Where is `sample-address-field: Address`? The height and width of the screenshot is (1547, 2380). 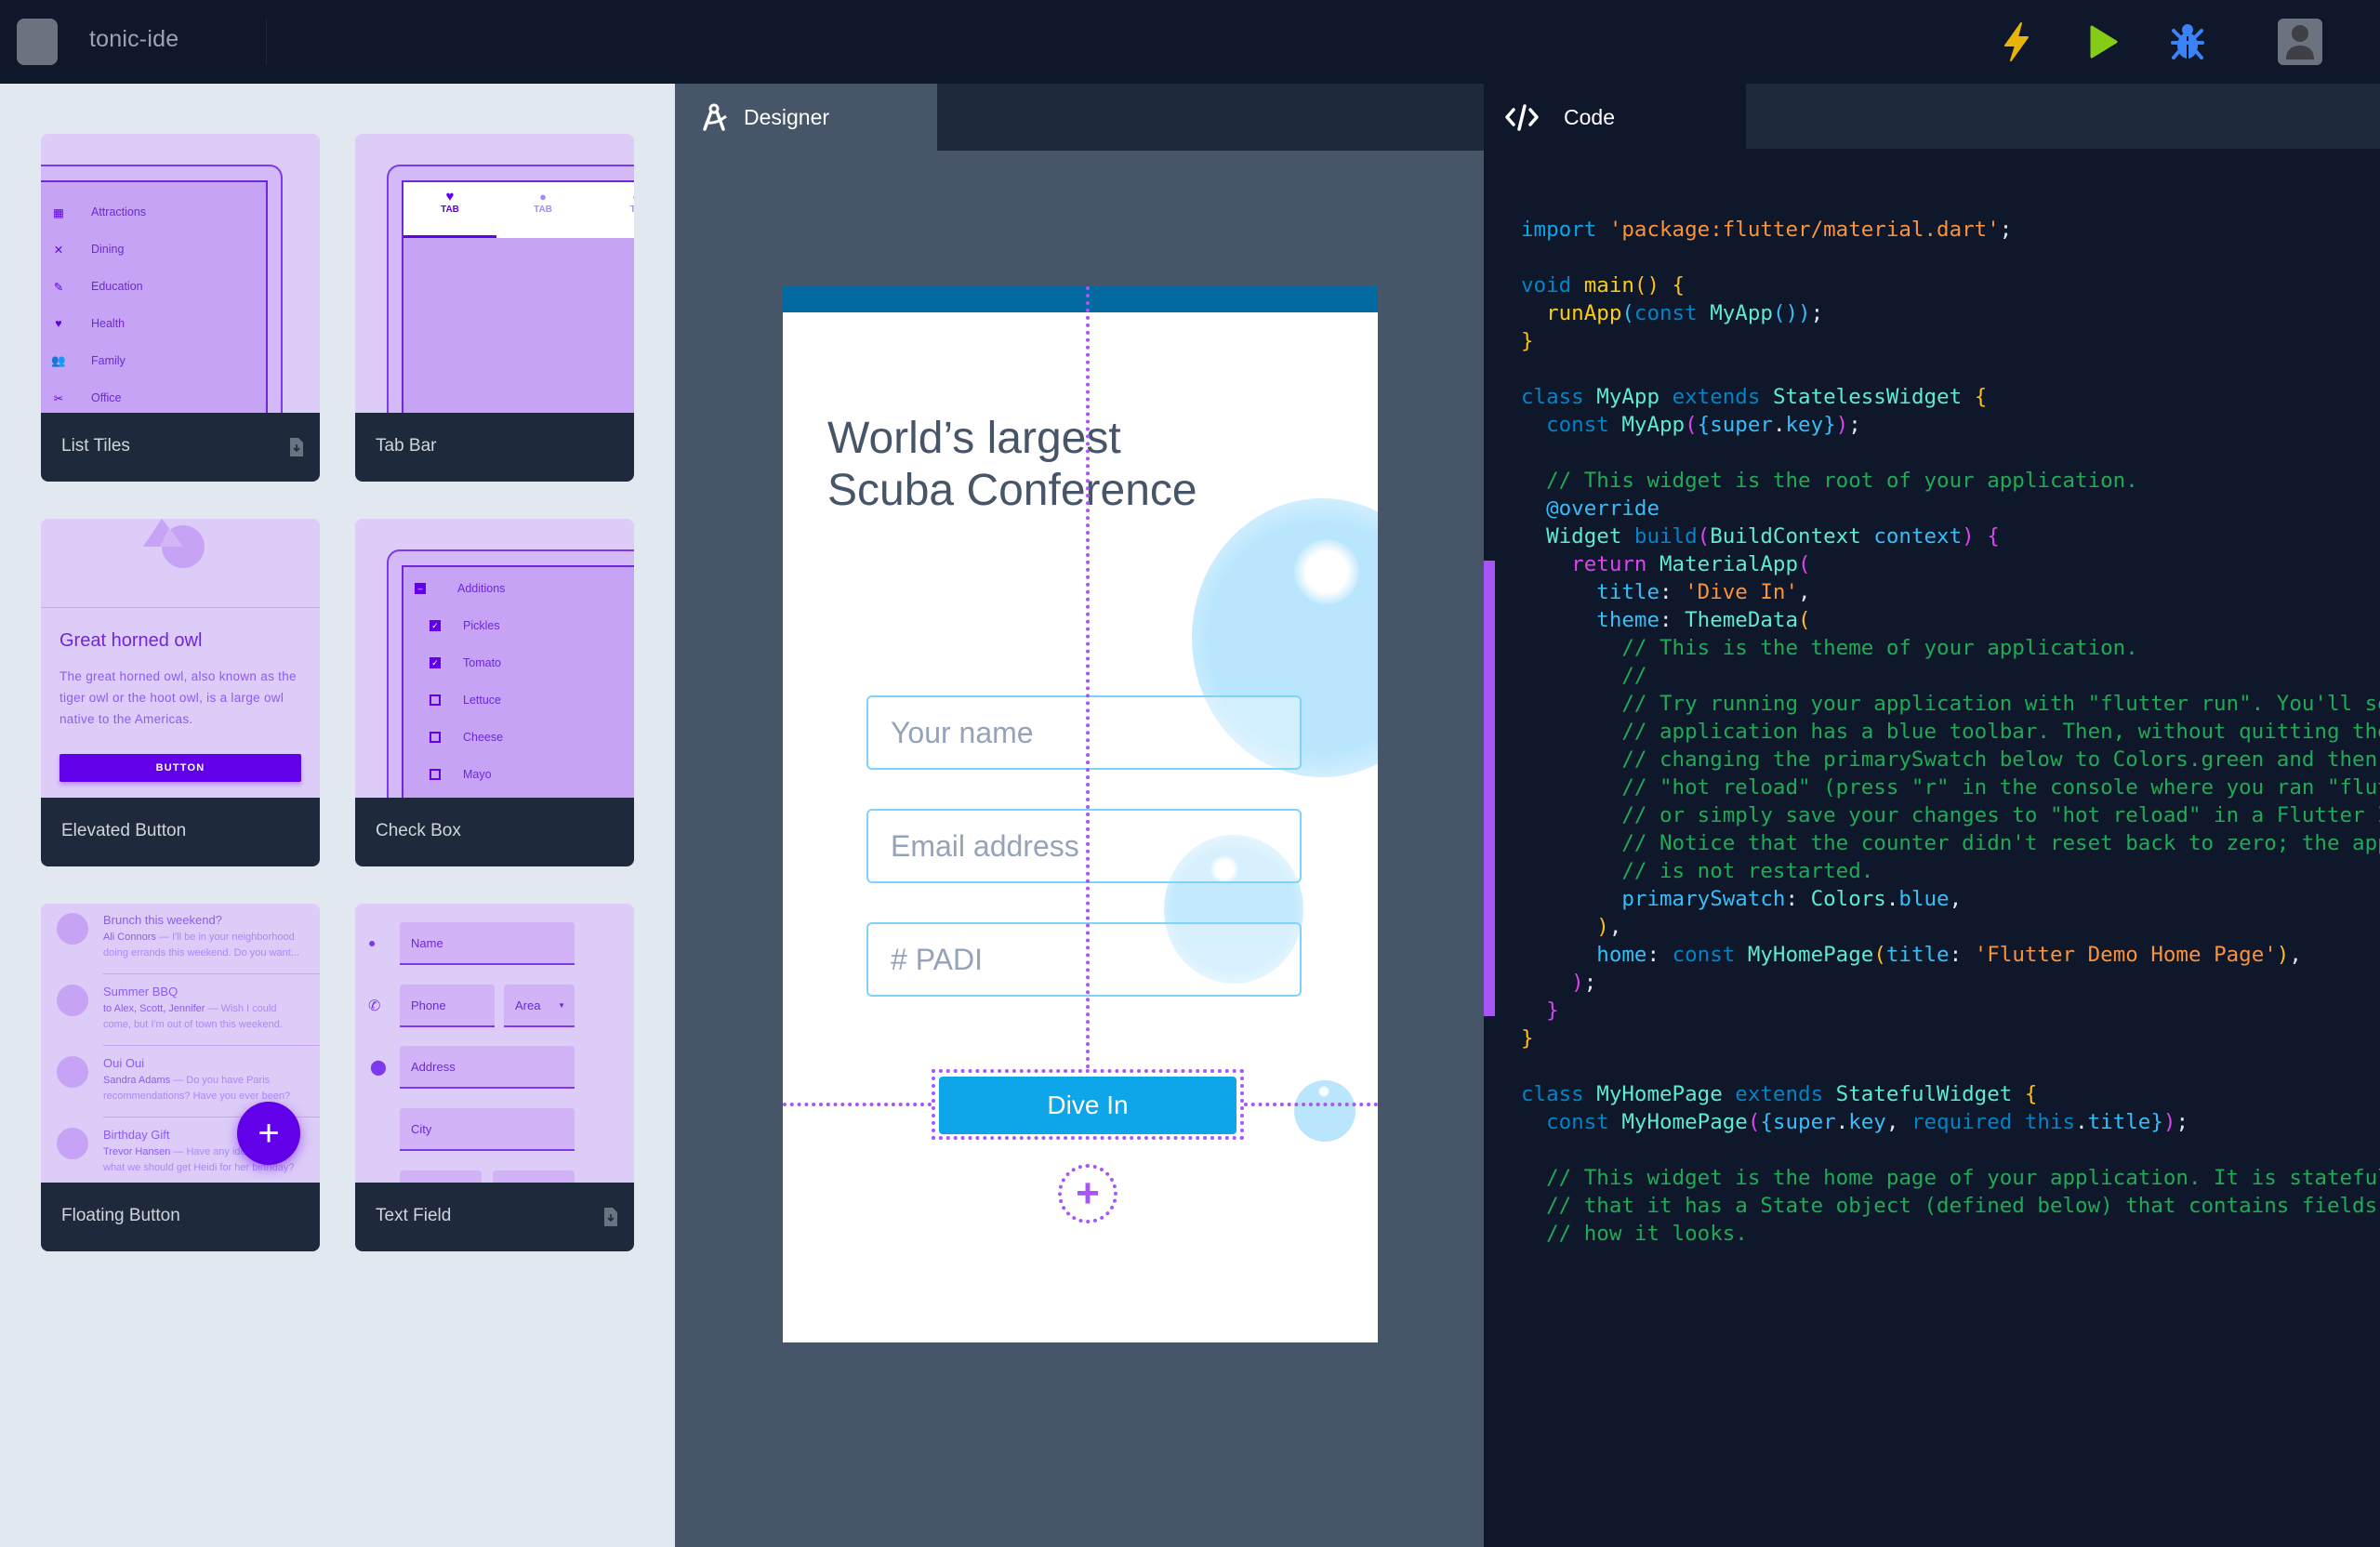 sample-address-field: Address is located at coordinates (487, 1067).